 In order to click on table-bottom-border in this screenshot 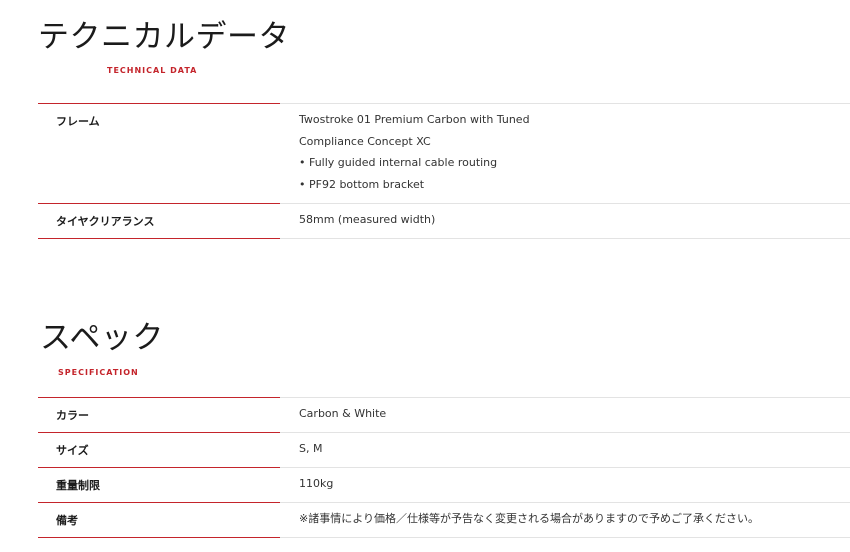, I will do `click(444, 537)`.